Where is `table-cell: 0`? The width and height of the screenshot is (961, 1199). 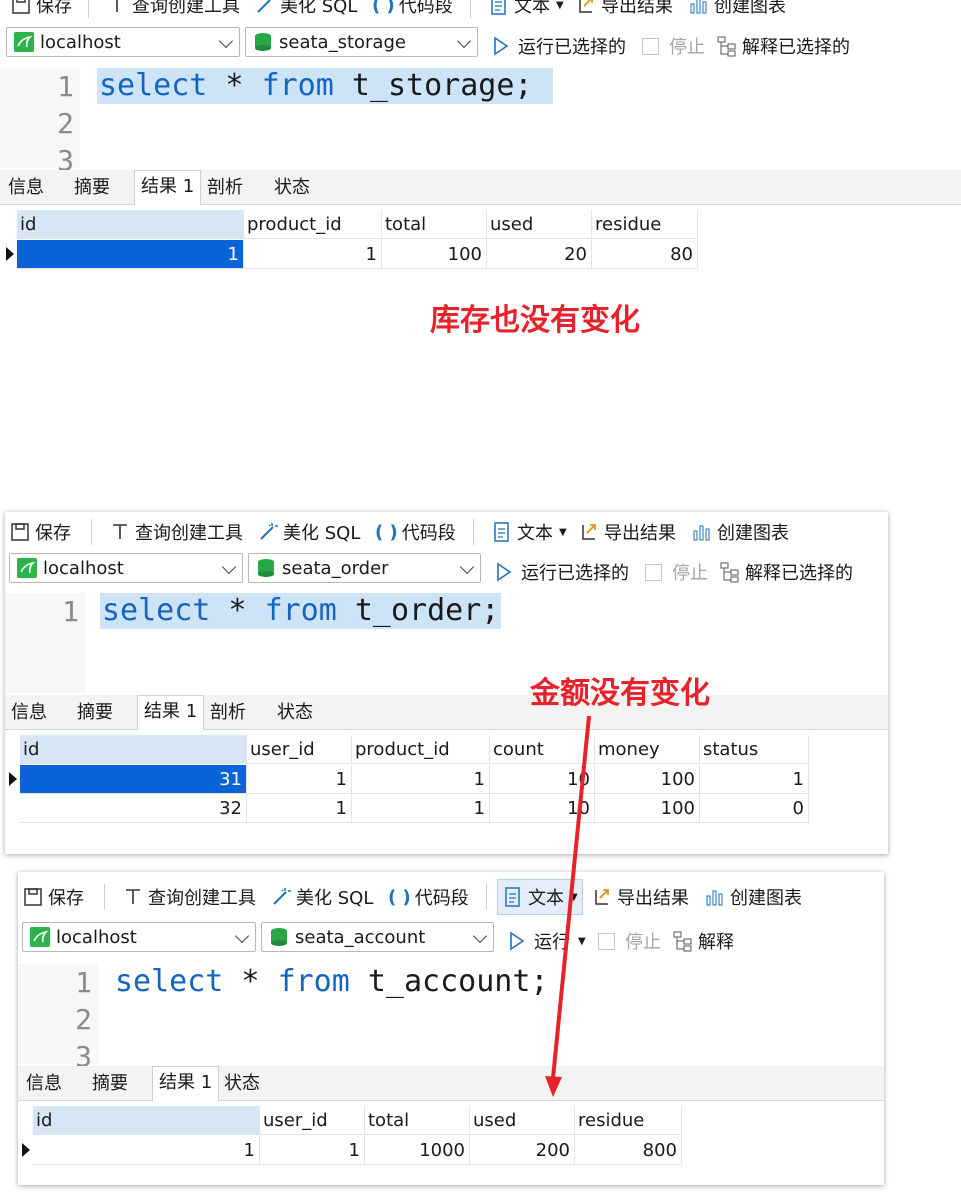
table-cell: 0 is located at coordinates (754, 808).